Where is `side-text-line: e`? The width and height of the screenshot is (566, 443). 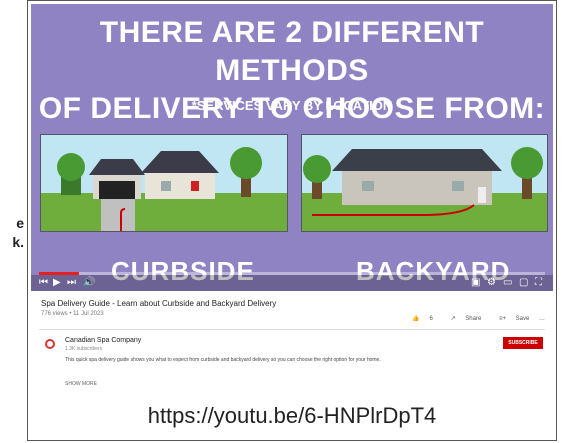
side-text-line: e is located at coordinates (20, 223).